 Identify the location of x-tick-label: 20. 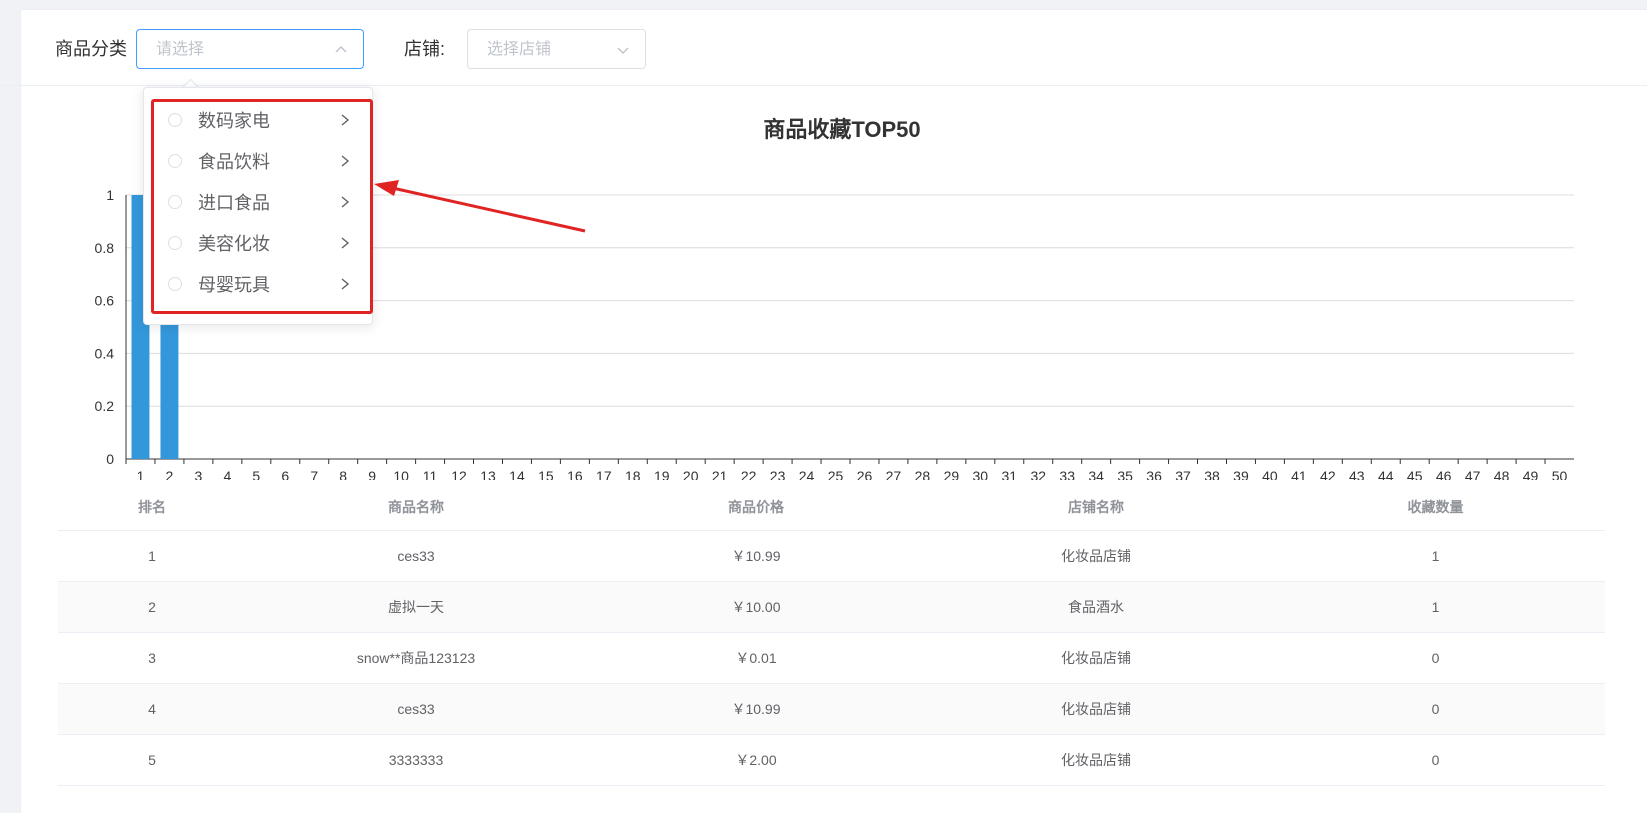
(691, 474).